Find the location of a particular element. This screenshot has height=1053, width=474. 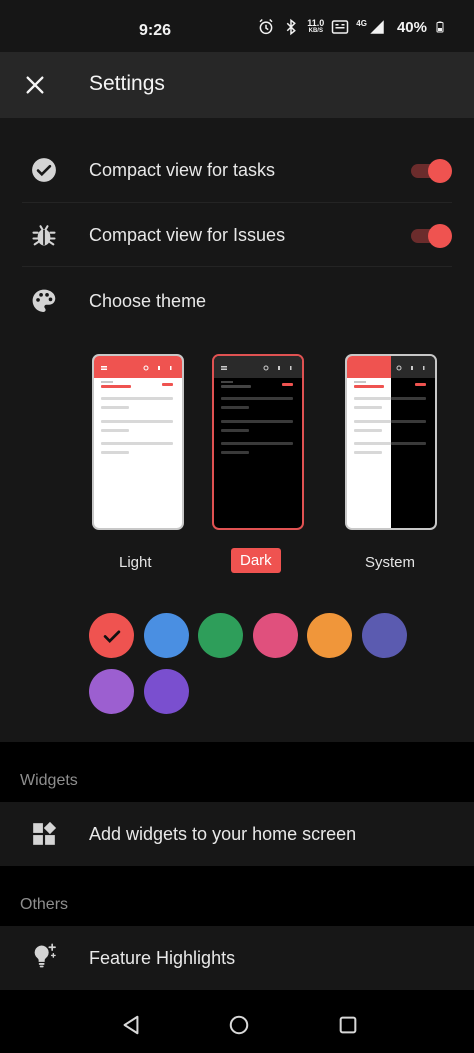

lightbulb-icon is located at coordinates (44, 956).